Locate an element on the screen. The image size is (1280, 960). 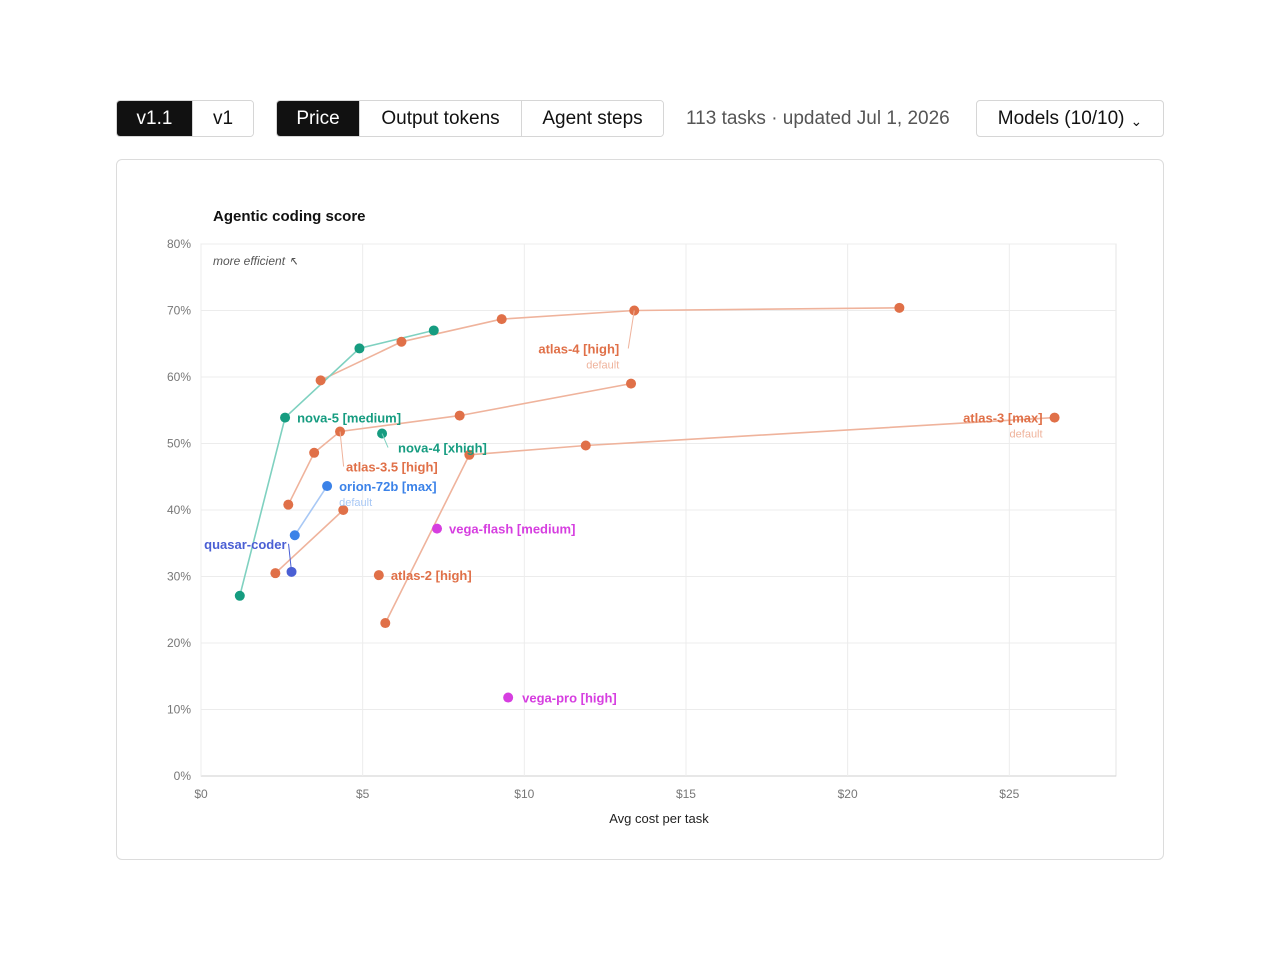
y-tick-label: 40% is located at coordinates (179, 510).